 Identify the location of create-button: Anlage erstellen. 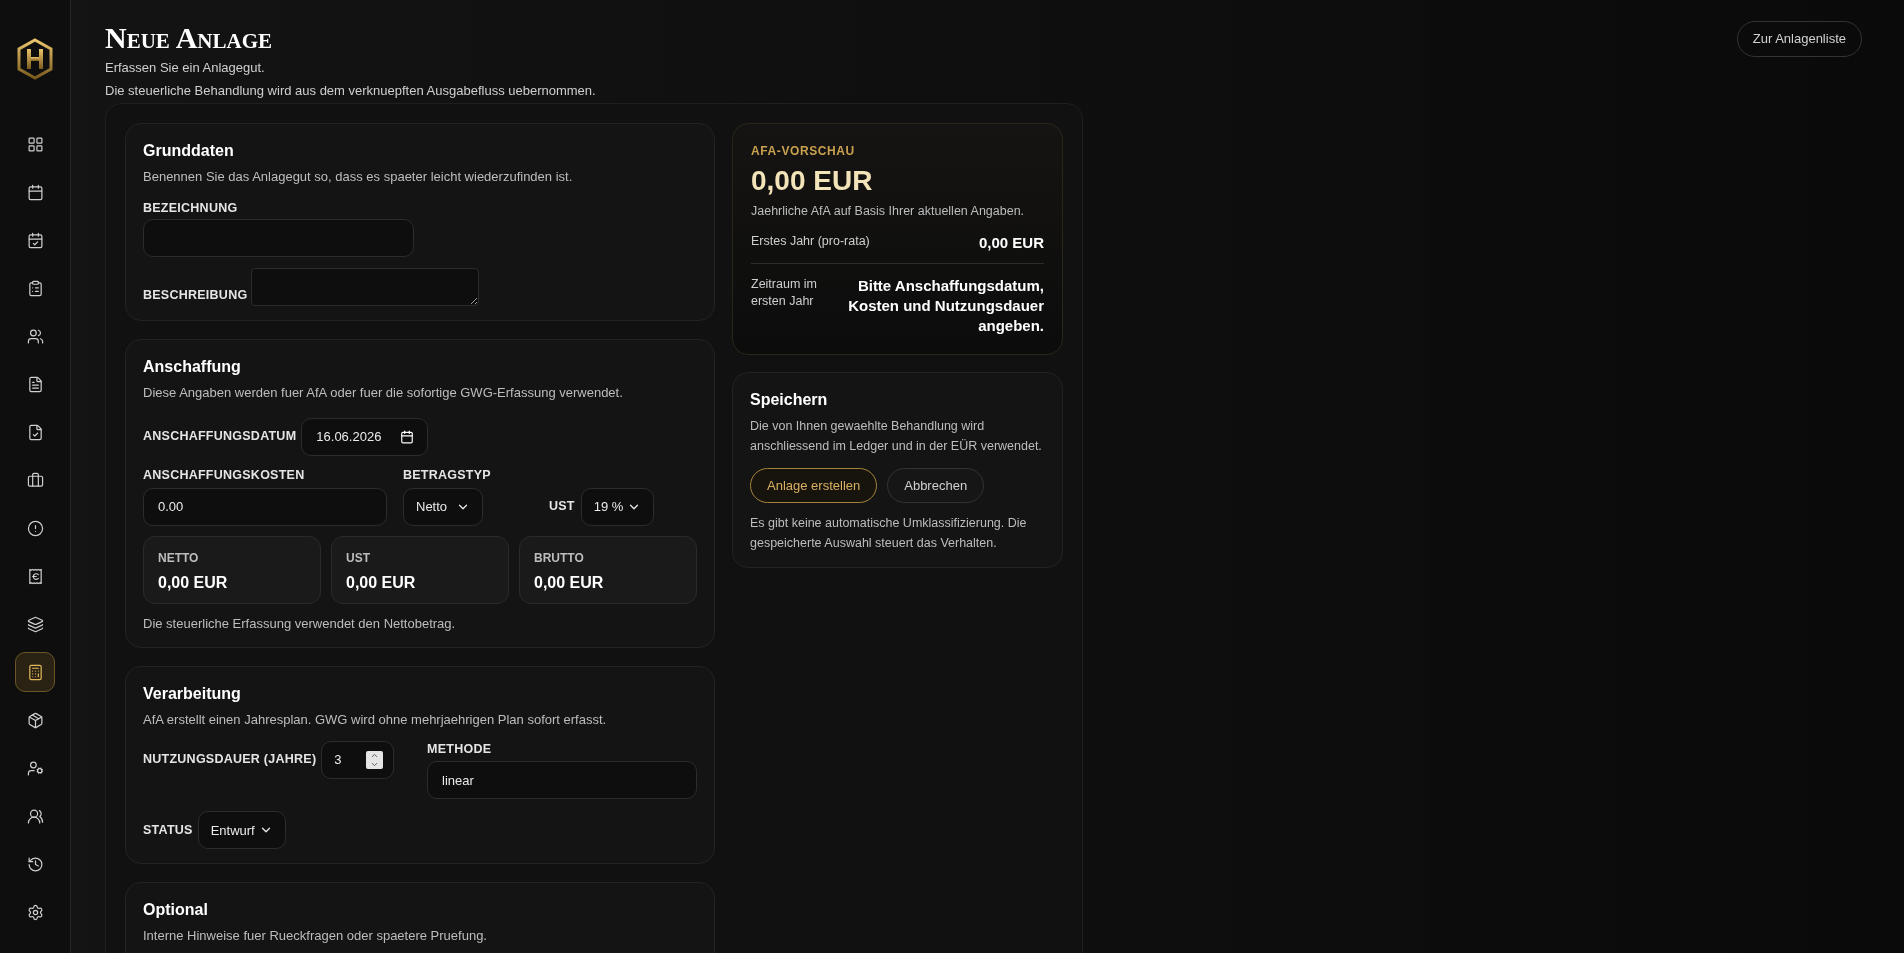
(814, 485).